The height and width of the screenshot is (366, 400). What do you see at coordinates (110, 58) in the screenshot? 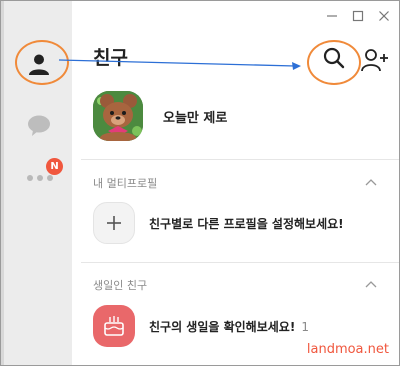
I see `page-title: 친구` at bounding box center [110, 58].